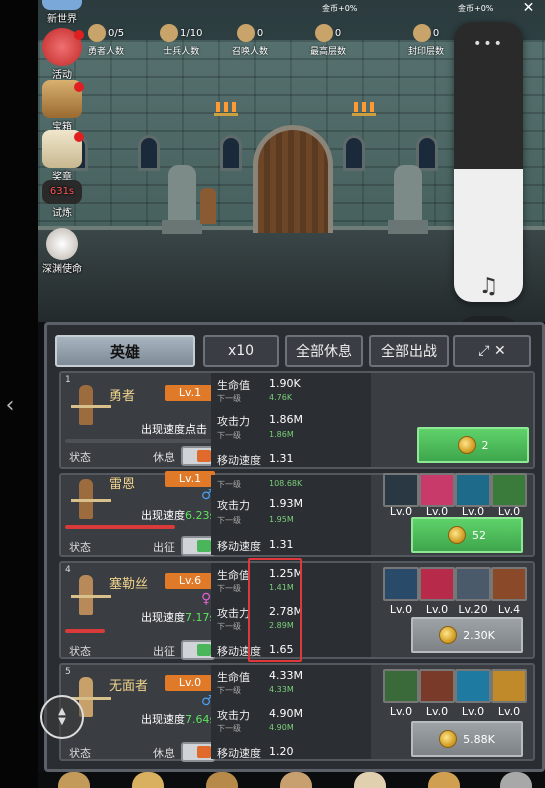 Image resolution: width=545 pixels, height=788 pixels. Describe the element at coordinates (467, 739) in the screenshot. I see `upgrade-button: 5.88K` at that location.